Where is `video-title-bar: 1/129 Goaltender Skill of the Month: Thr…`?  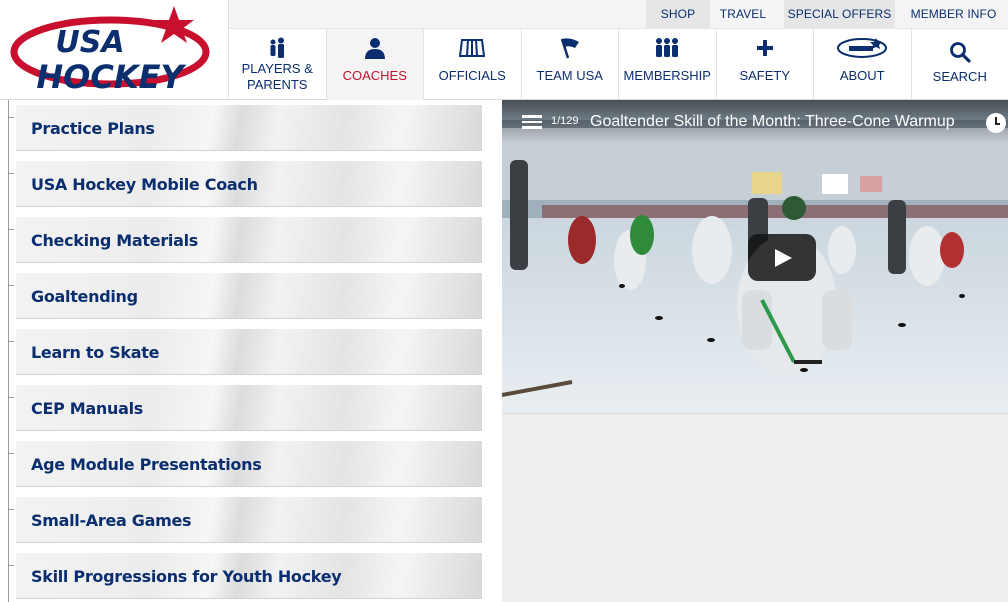 video-title-bar: 1/129 Goaltender Skill of the Month: Thr… is located at coordinates (755, 122).